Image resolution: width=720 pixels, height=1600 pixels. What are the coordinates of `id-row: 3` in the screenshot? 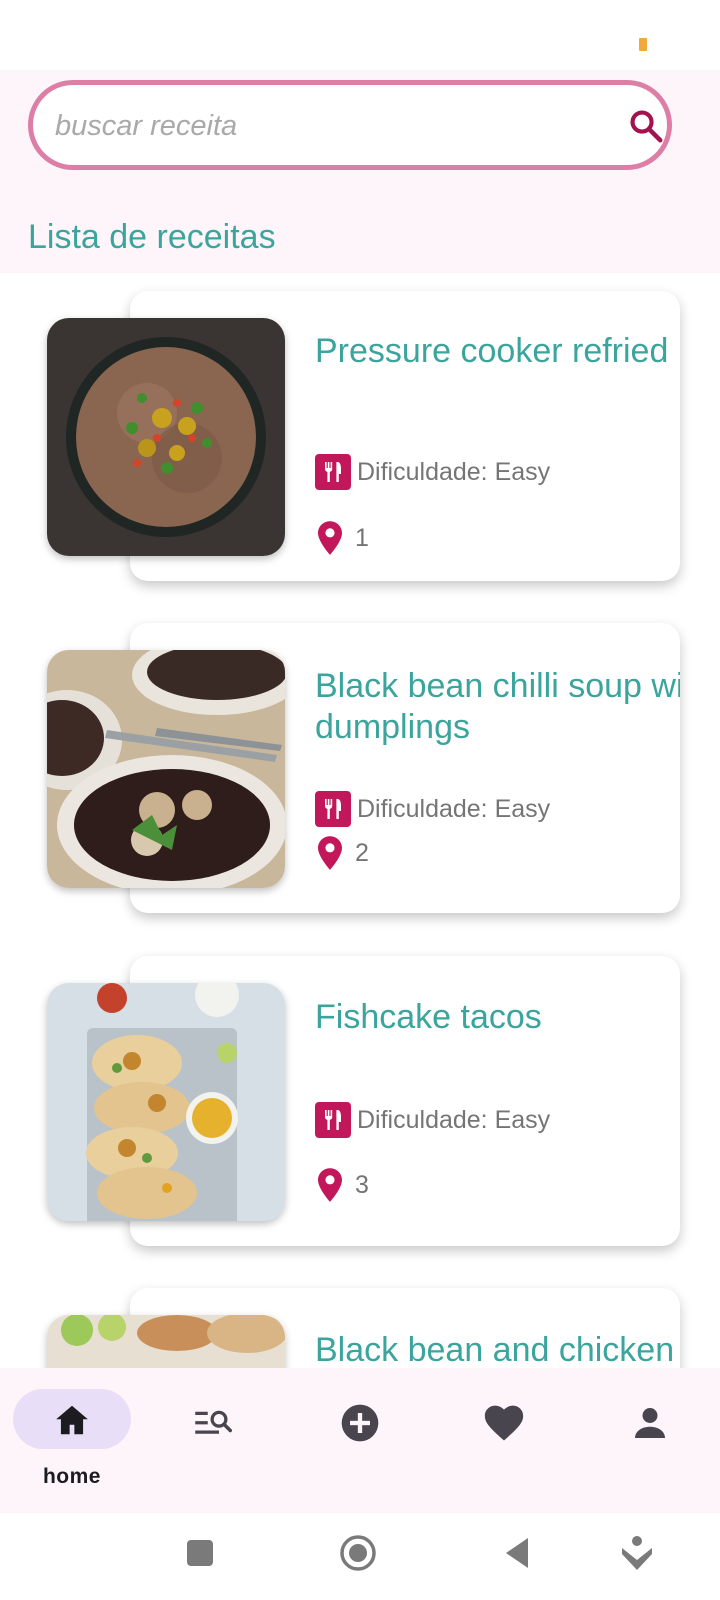 It's located at (342, 1185).